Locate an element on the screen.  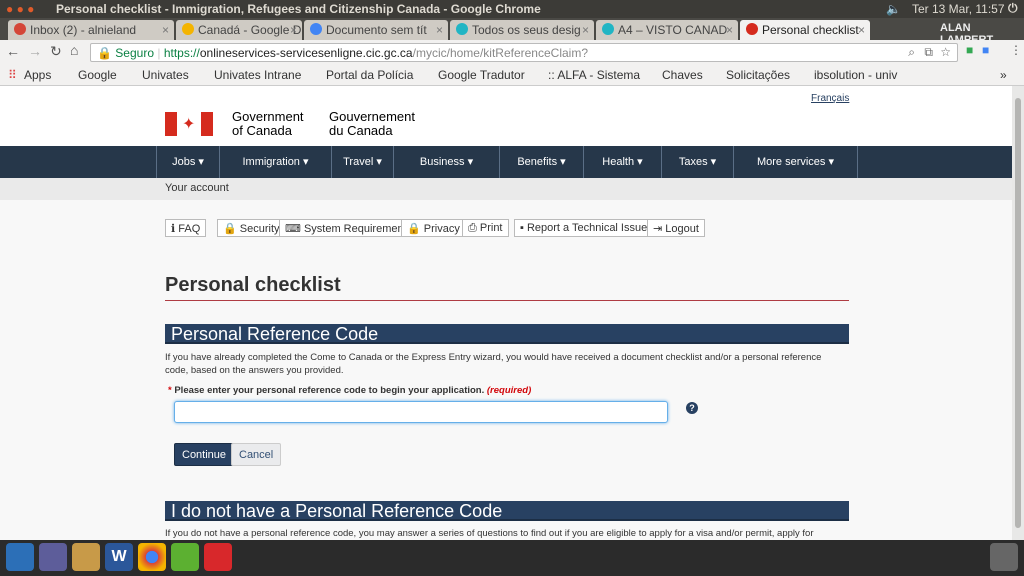
docs-icon is located at coordinates (316, 29).